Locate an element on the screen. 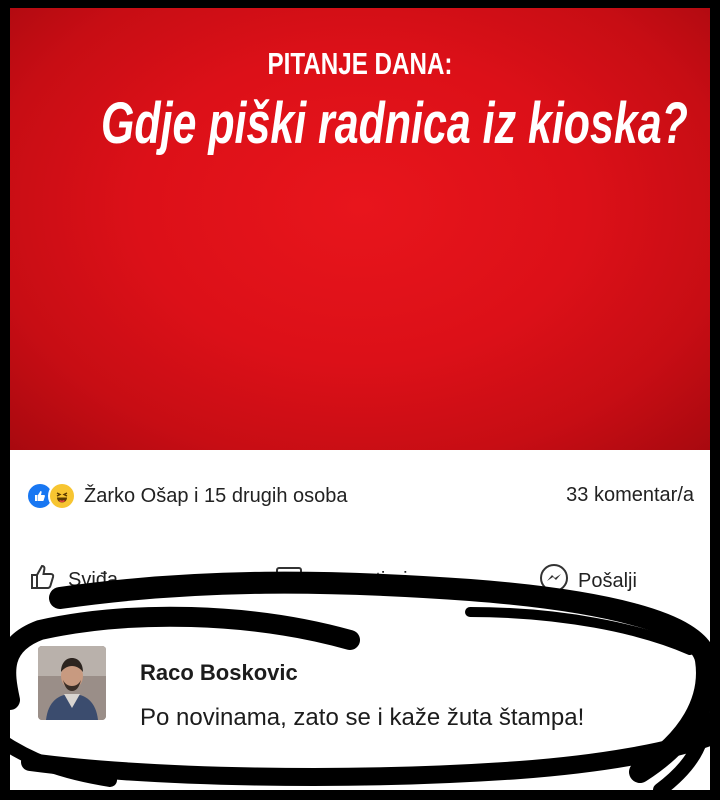  comment-button: Komentiraj is located at coordinates (341, 580).